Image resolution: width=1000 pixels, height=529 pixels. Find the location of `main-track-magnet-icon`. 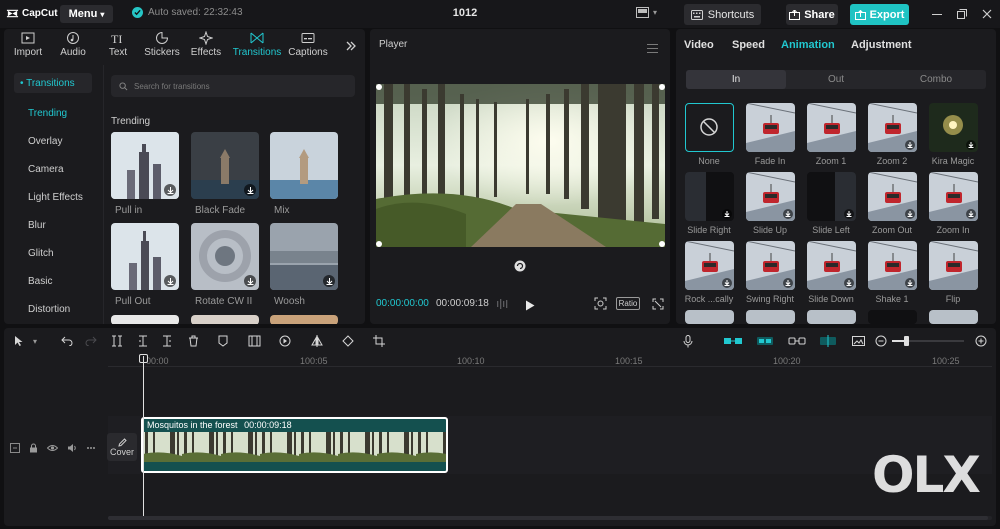

main-track-magnet-icon is located at coordinates (733, 341).